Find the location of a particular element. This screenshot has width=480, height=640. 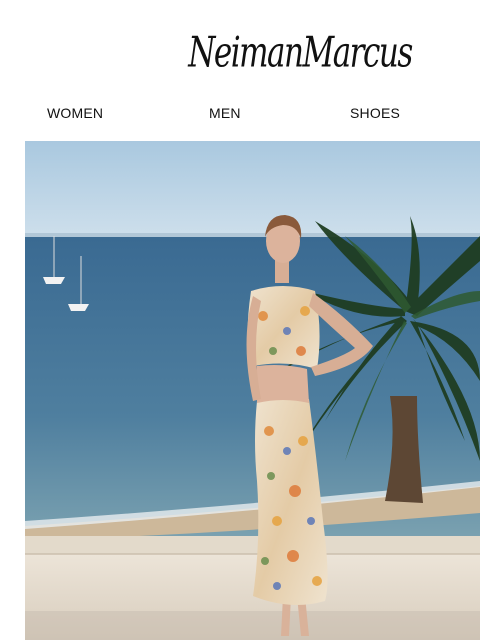

nav-men: MEN is located at coordinates (225, 113).